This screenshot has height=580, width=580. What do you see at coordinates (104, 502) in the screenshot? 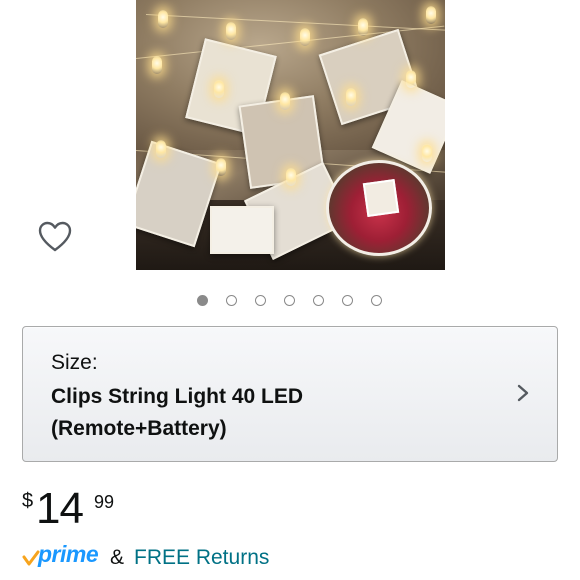
I see `price-fraction: 99` at bounding box center [104, 502].